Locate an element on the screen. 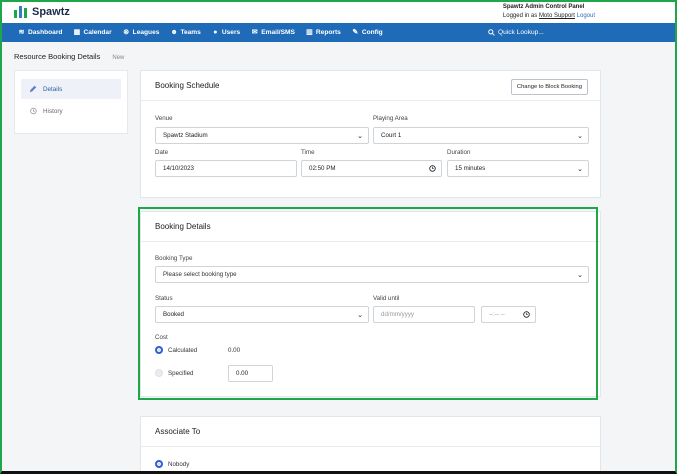  sidebar-item-label: History is located at coordinates (53, 111).